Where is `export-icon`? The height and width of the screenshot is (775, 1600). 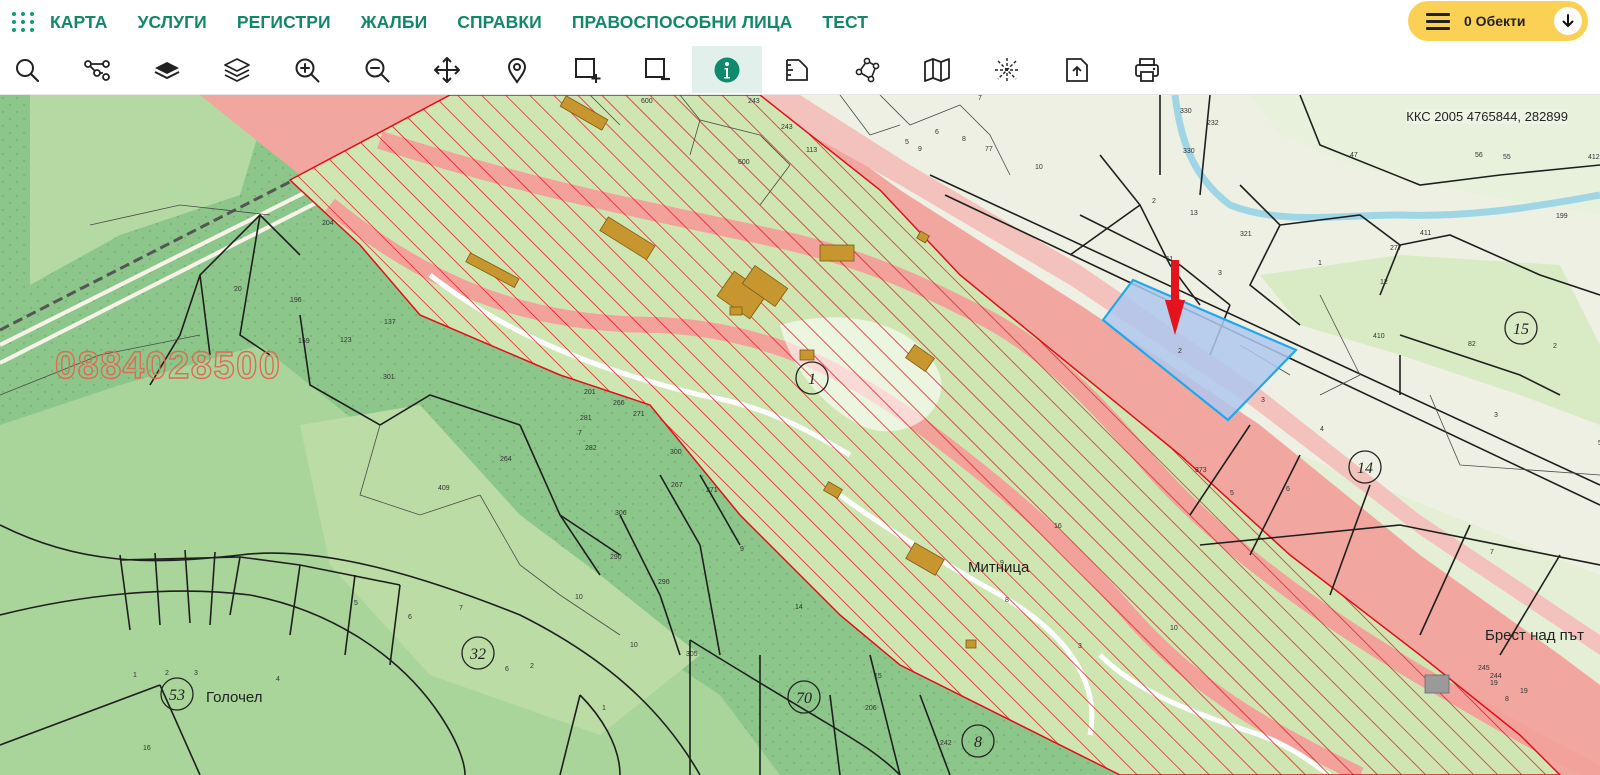 export-icon is located at coordinates (1077, 69).